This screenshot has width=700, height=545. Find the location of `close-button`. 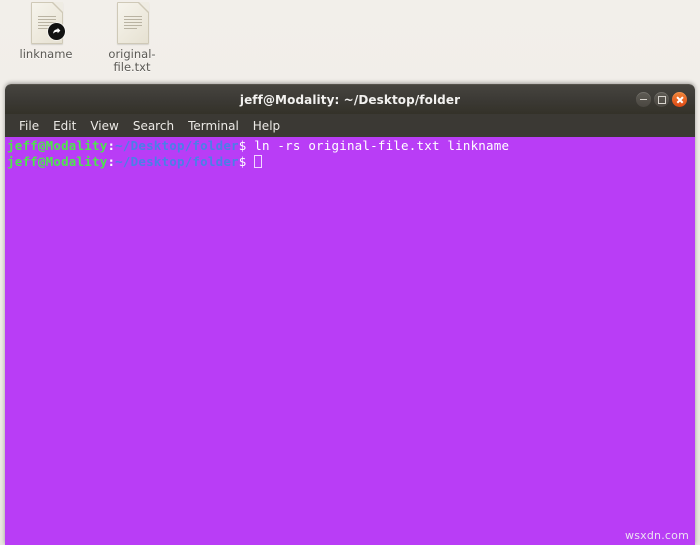

close-button is located at coordinates (679, 99).